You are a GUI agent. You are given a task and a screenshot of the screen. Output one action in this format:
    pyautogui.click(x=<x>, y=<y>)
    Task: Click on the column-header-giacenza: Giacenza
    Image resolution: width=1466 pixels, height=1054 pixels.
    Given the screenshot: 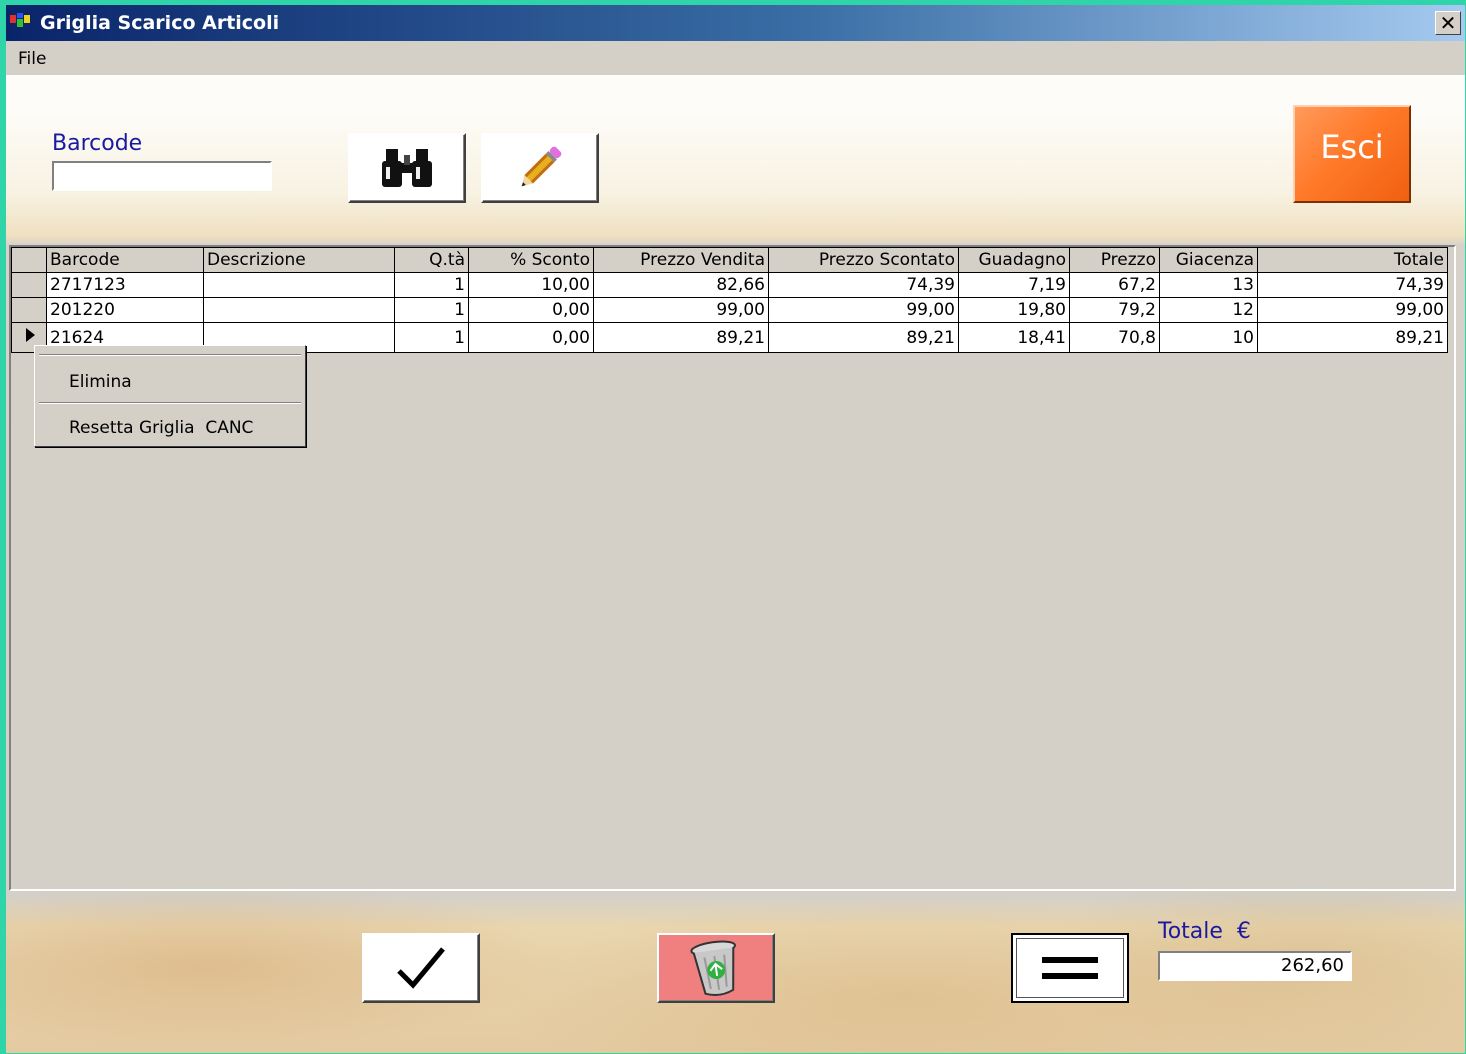 What is the action you would take?
    pyautogui.click(x=1208, y=260)
    